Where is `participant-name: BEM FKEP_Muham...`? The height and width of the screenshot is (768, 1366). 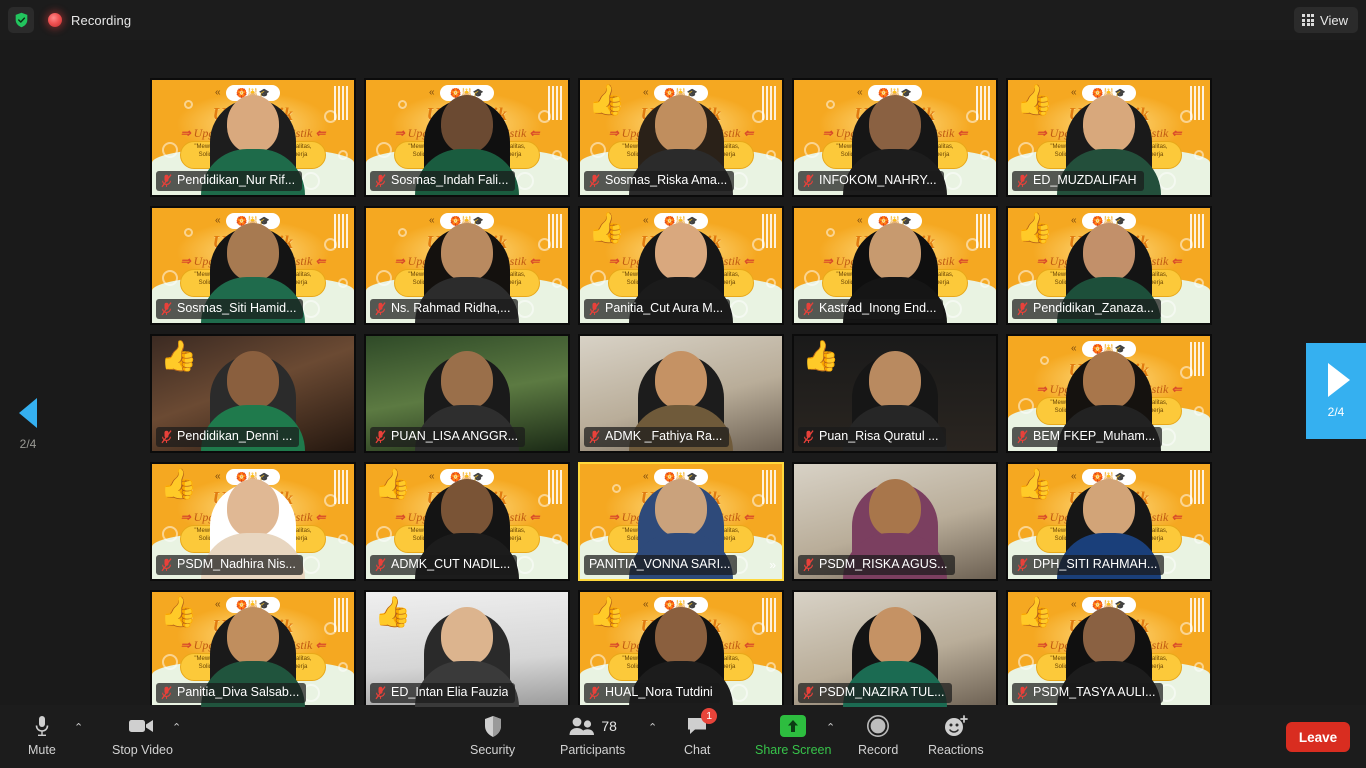 participant-name: BEM FKEP_Muham... is located at coordinates (1094, 436).